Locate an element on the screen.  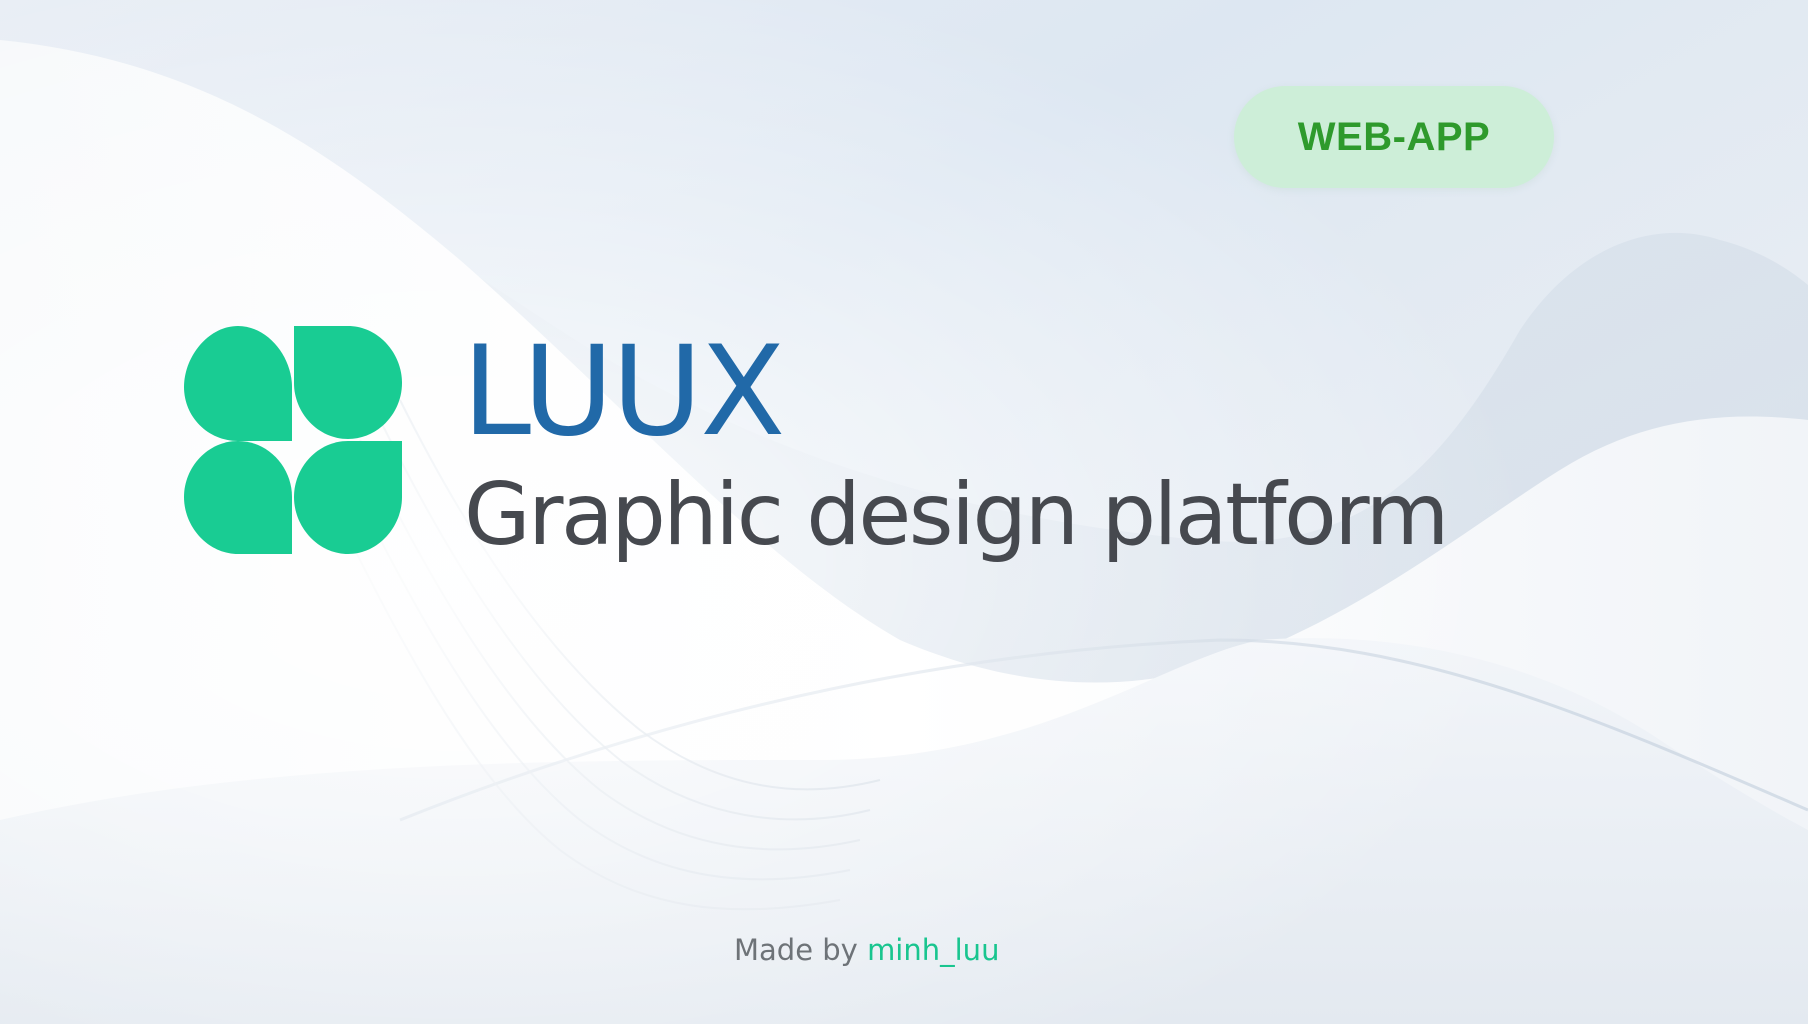
web-app-badge: WEB-APP is located at coordinates (1394, 137).